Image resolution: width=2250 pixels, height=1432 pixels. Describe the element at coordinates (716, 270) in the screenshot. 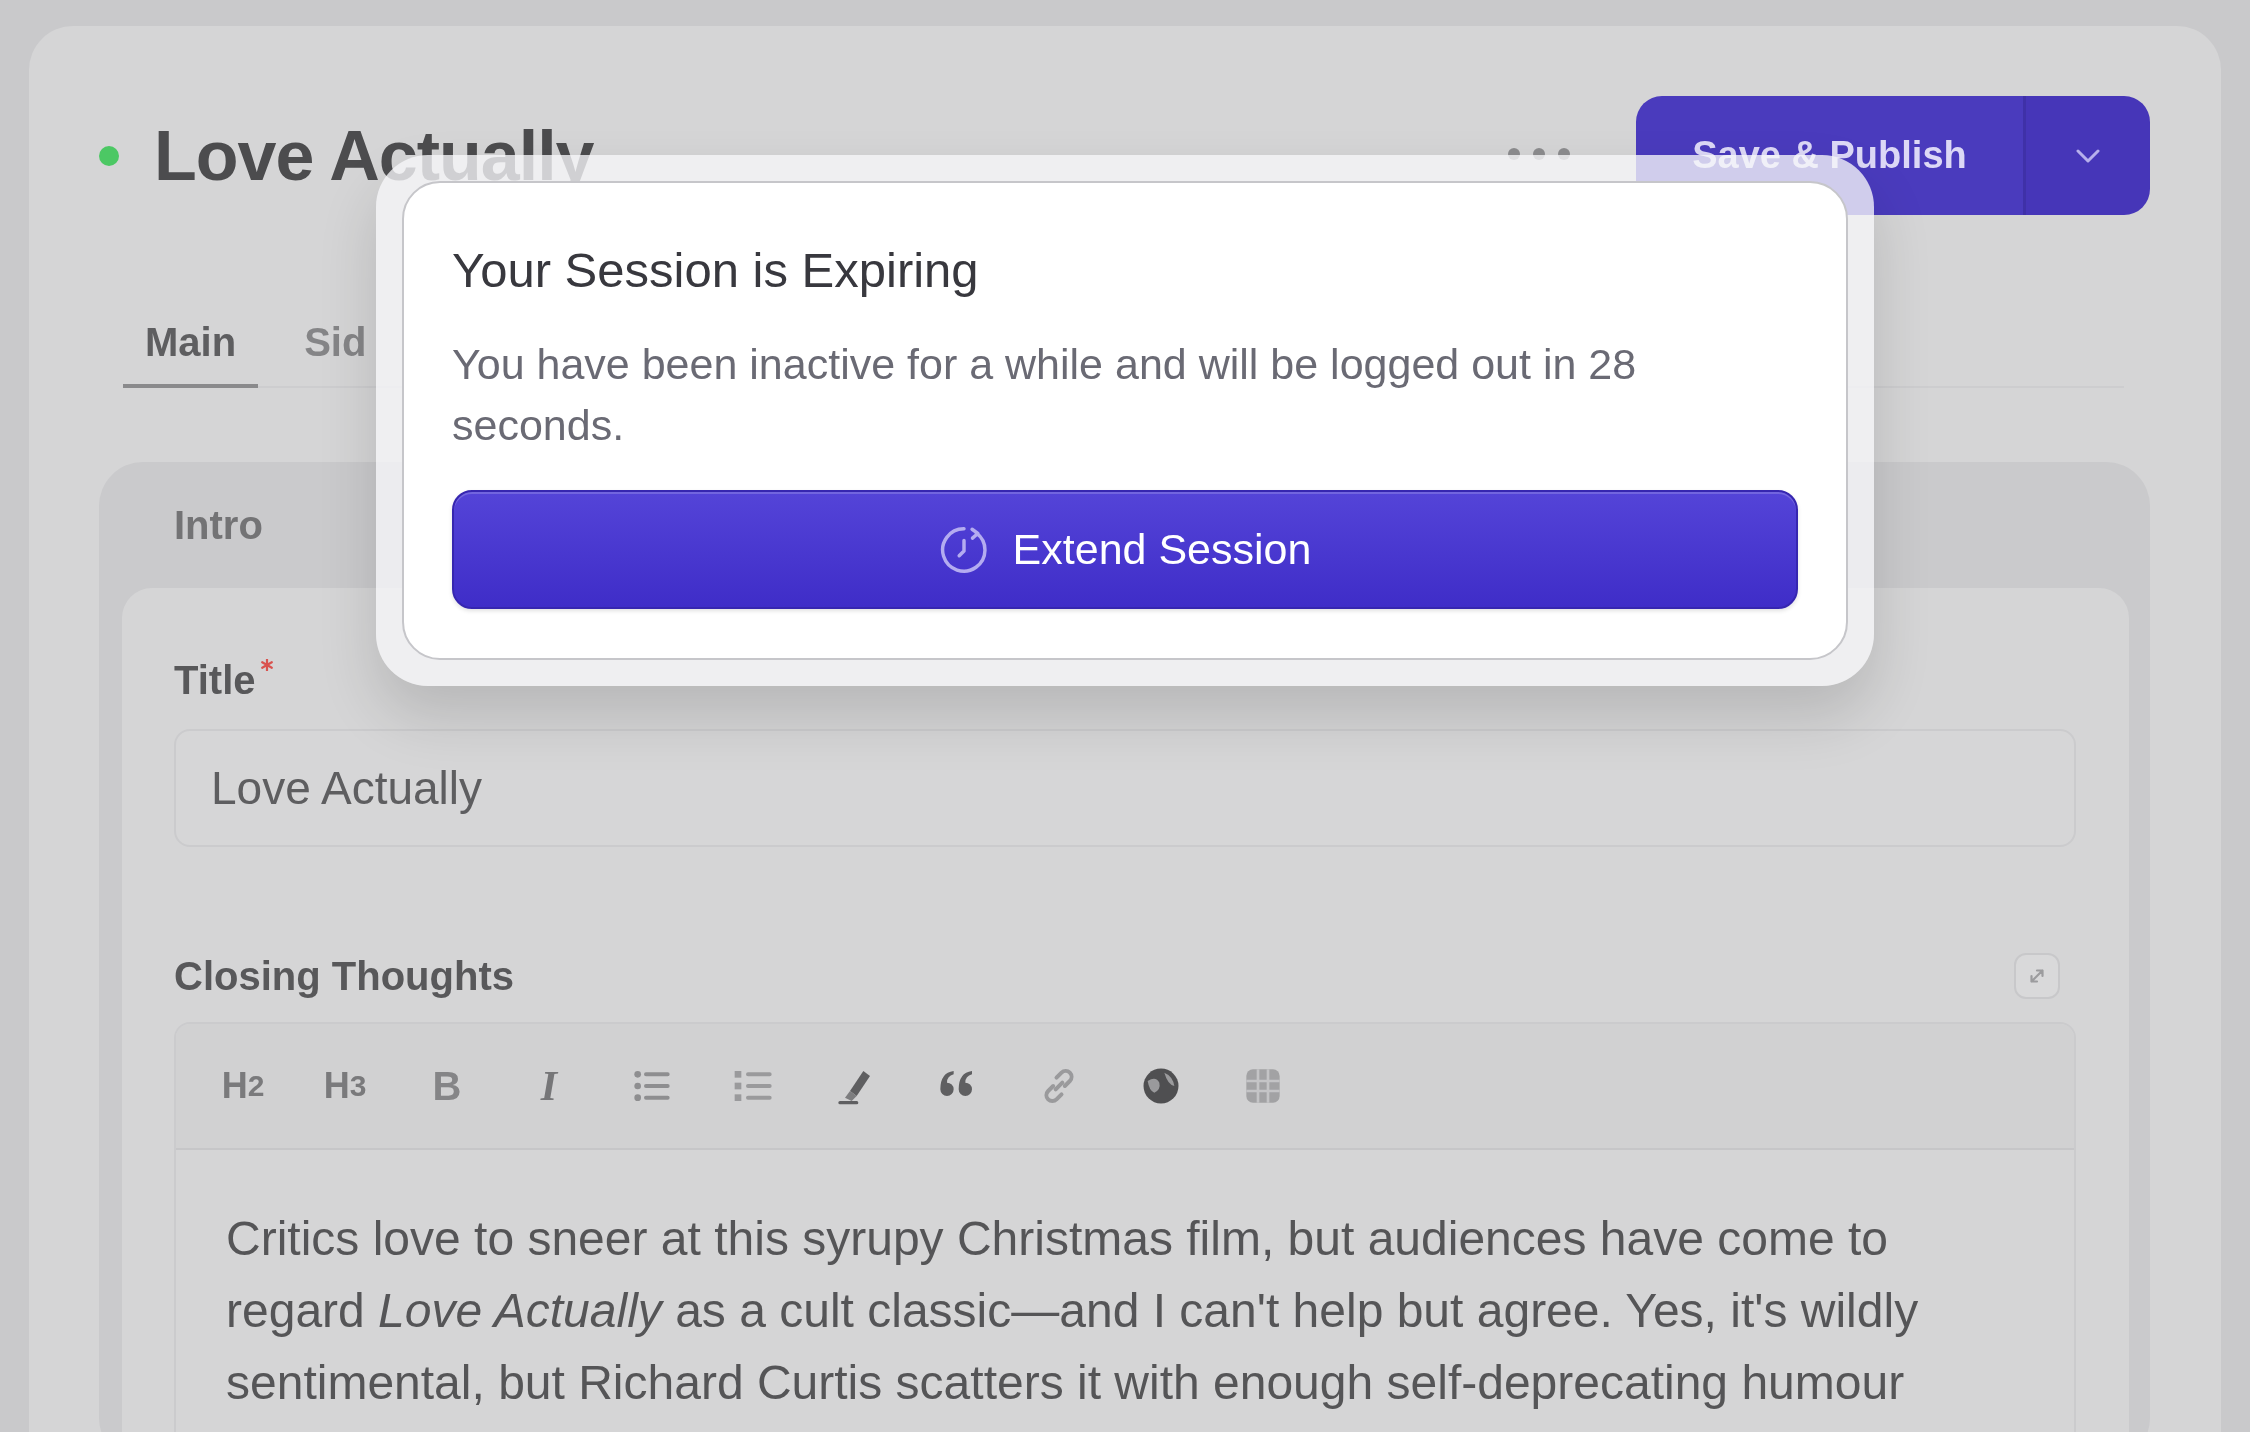

I see `dialog-title: Your Session is Expiring` at that location.